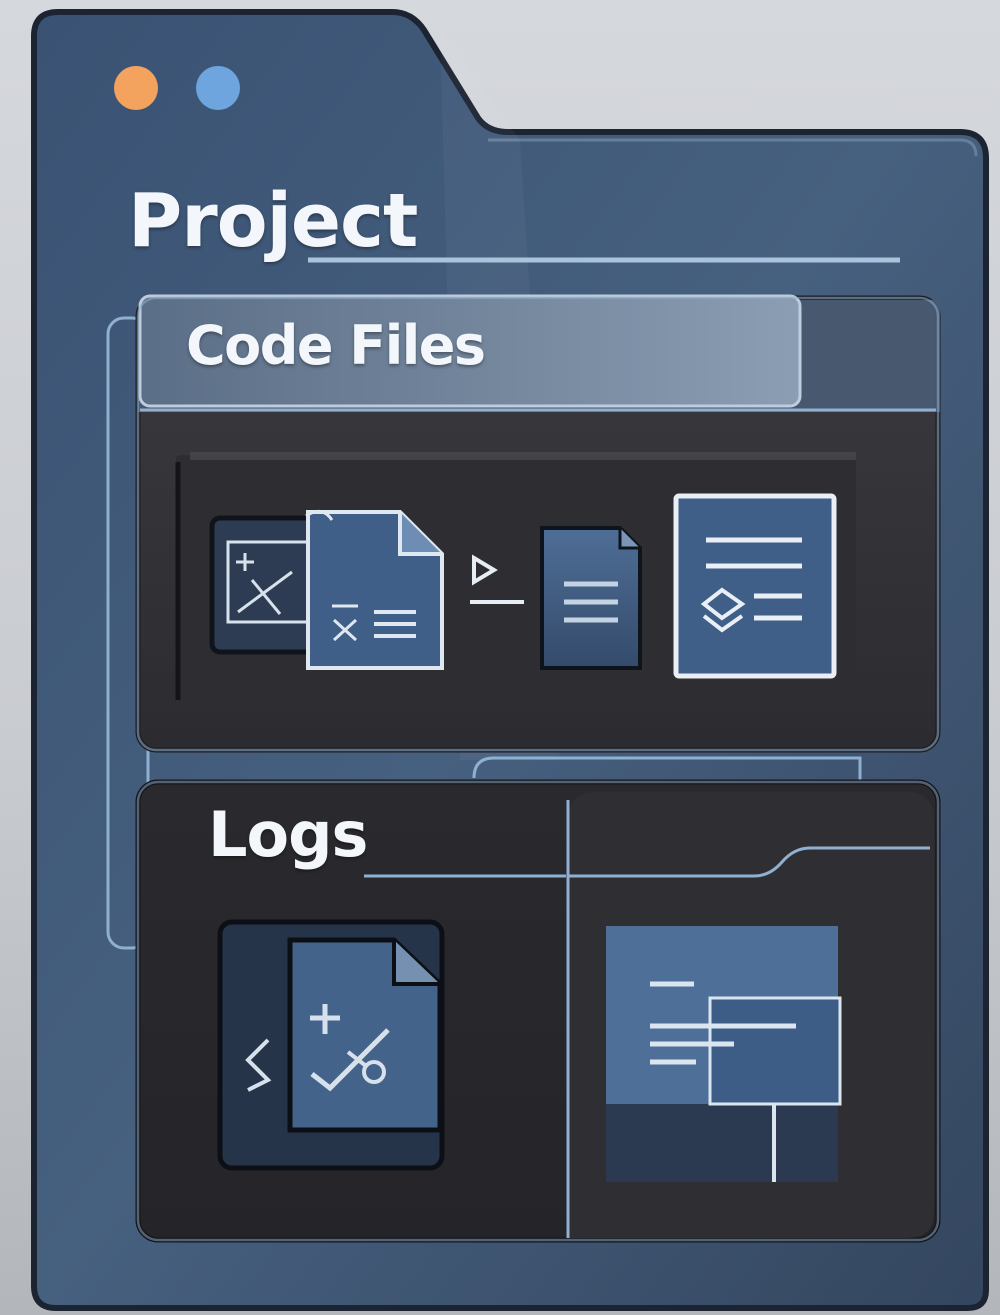 The width and height of the screenshot is (1000, 1315). What do you see at coordinates (288, 834) in the screenshot?
I see `section-title-logs: Logs` at bounding box center [288, 834].